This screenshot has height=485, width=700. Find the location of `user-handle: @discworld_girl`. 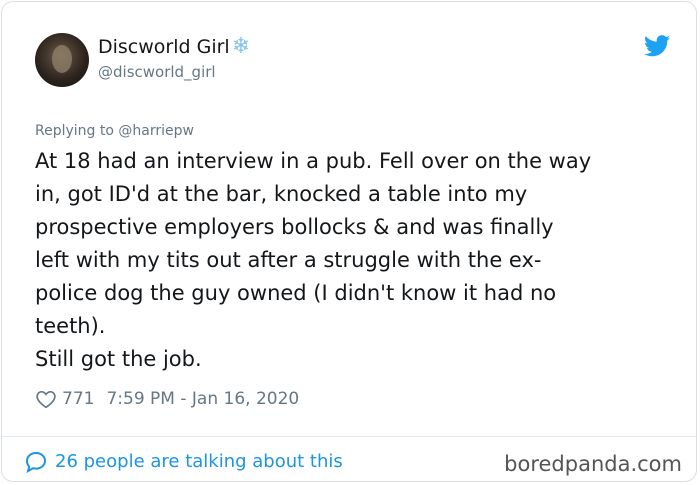

user-handle: @discworld_girl is located at coordinates (157, 72).